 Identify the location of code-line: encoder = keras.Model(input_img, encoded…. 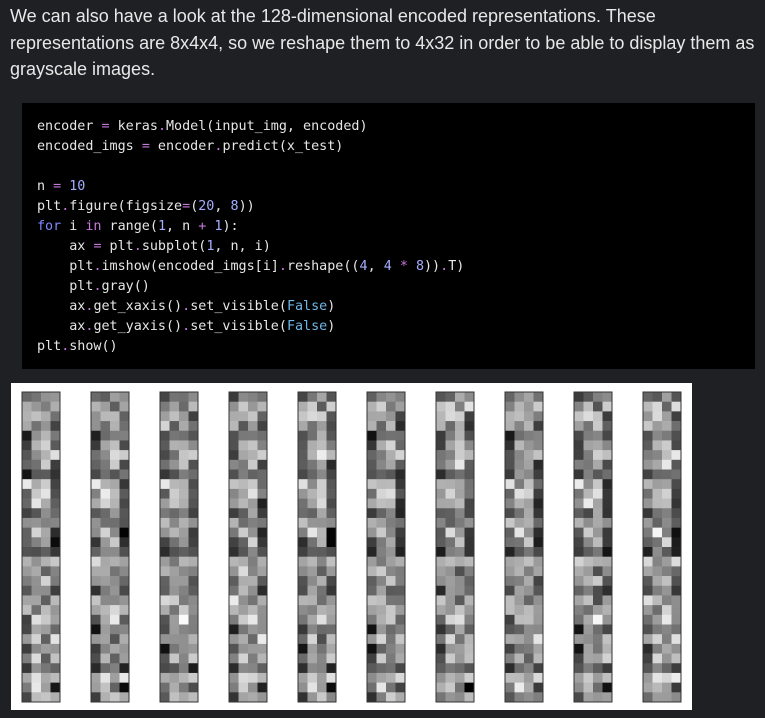
(202, 126).